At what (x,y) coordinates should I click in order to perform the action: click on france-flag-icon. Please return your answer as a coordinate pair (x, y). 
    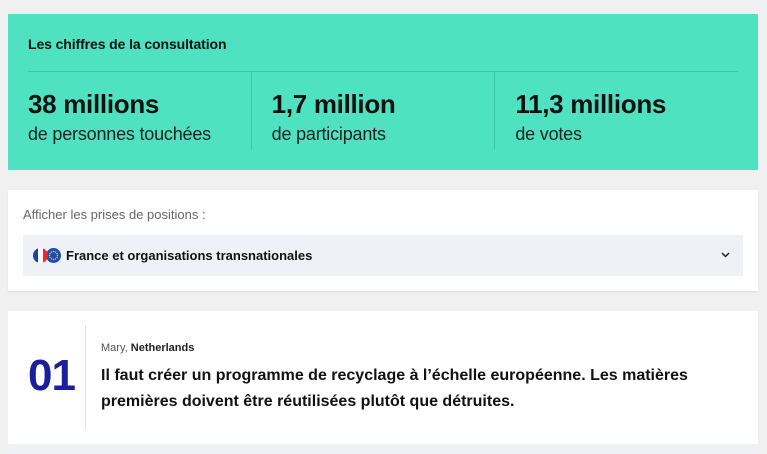
    Looking at the image, I should click on (40, 255).